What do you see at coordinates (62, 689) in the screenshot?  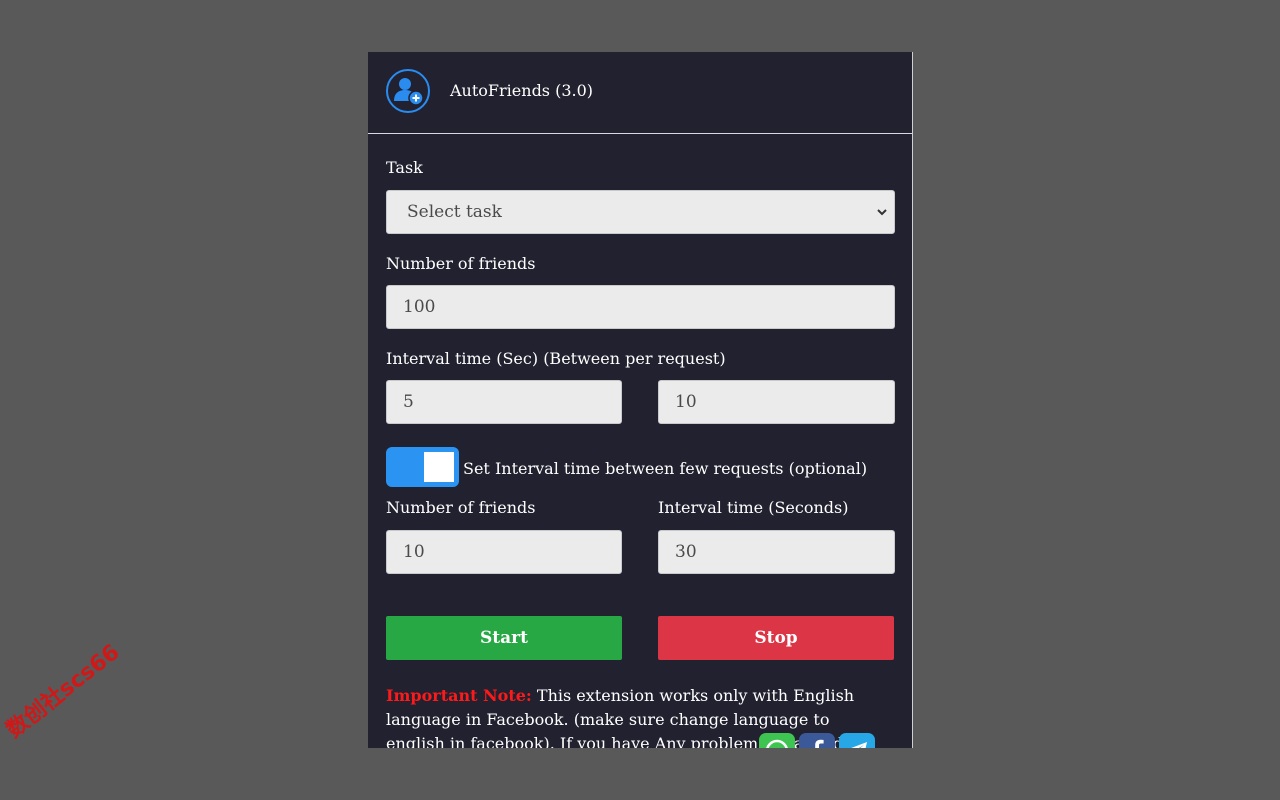 I see `watermark-text: 数创社scs66` at bounding box center [62, 689].